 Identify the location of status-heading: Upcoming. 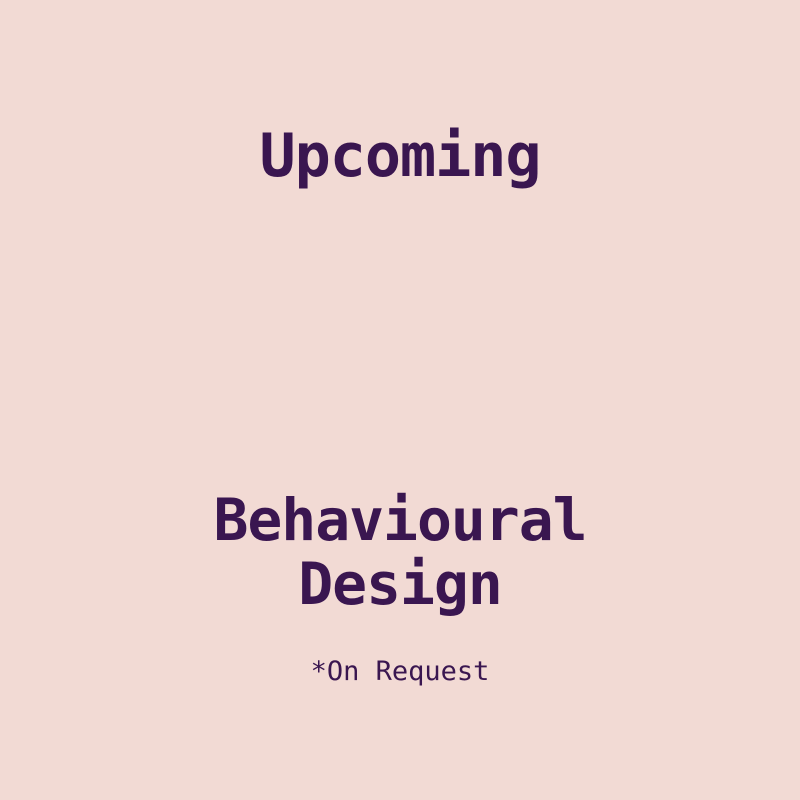
(400, 156).